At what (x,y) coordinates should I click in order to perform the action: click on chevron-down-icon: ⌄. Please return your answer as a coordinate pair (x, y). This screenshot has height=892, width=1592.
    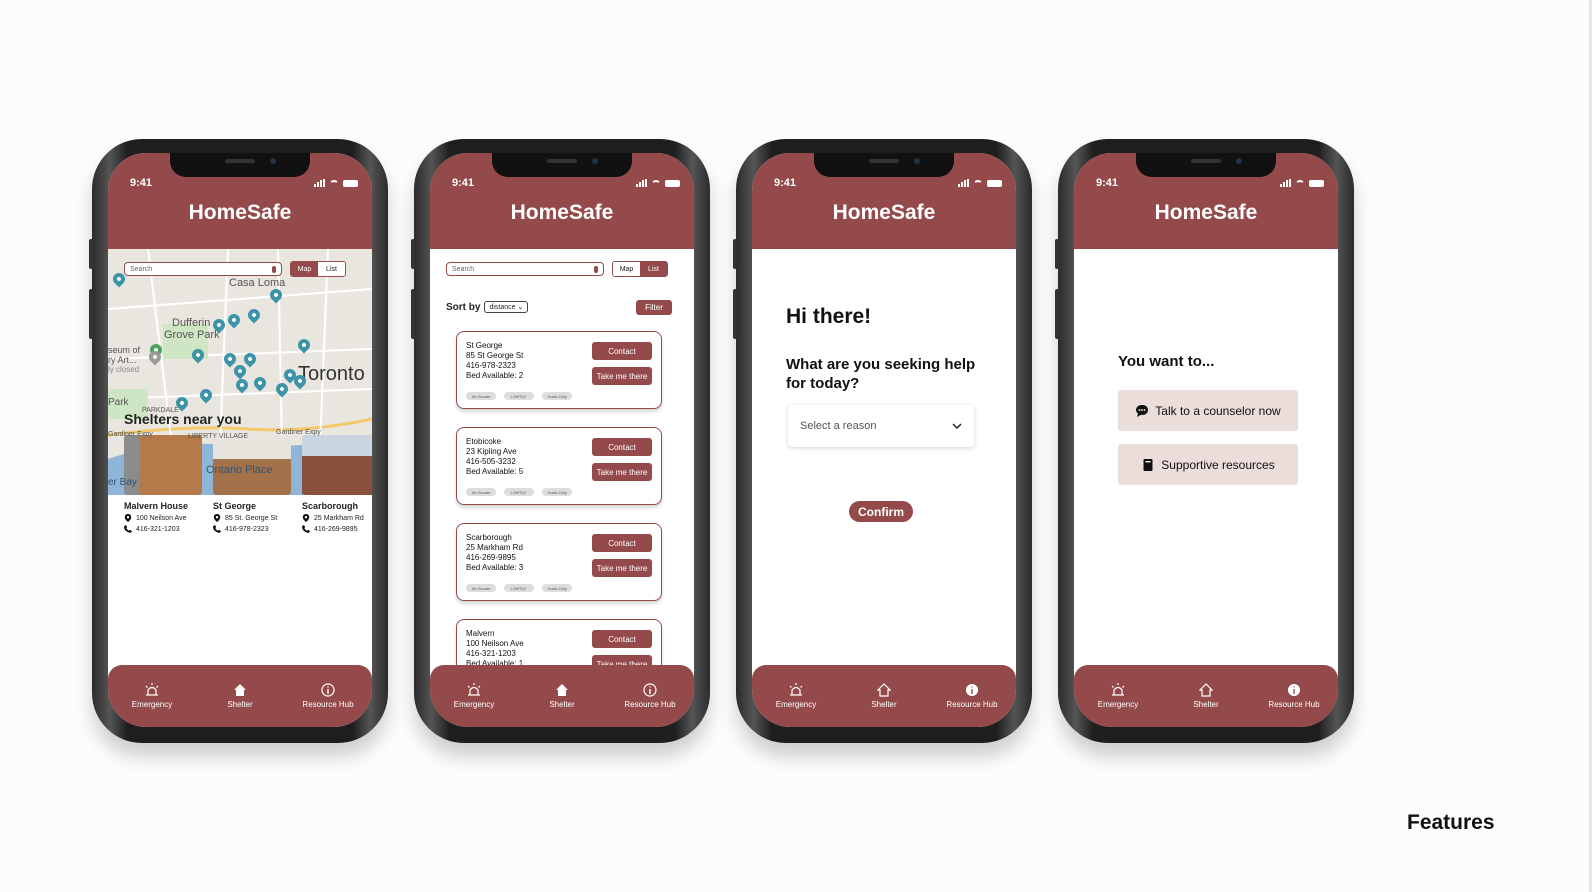
    Looking at the image, I should click on (520, 307).